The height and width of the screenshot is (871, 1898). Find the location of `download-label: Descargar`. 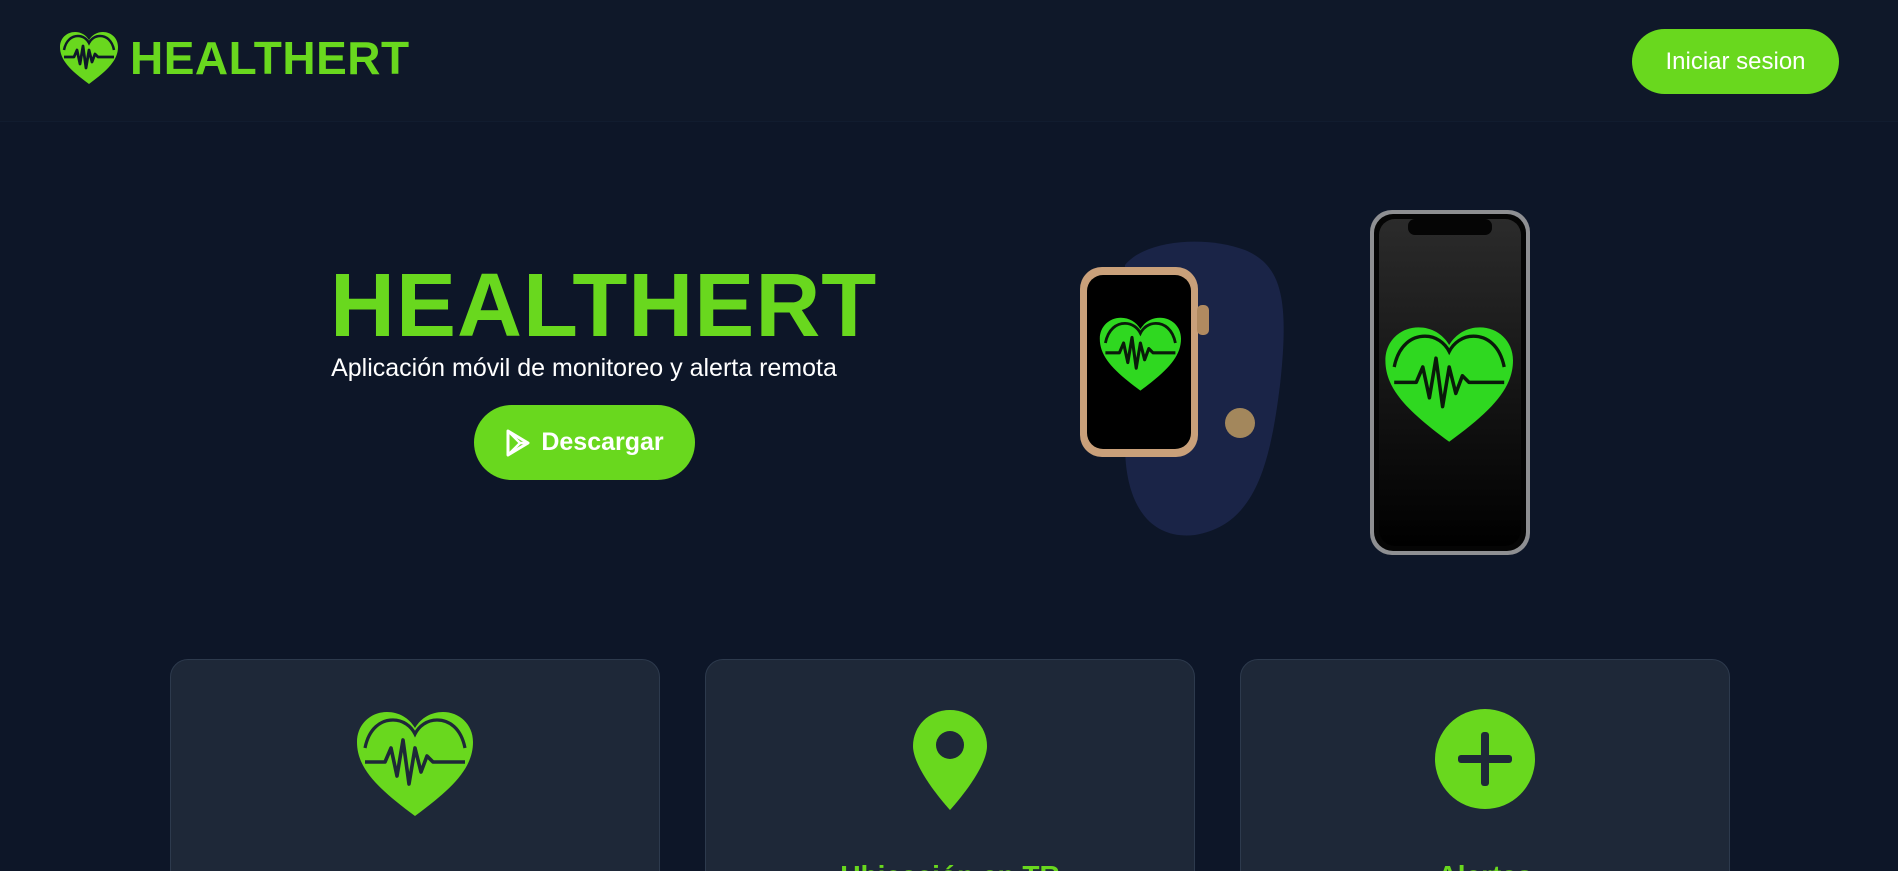

download-label: Descargar is located at coordinates (602, 442).